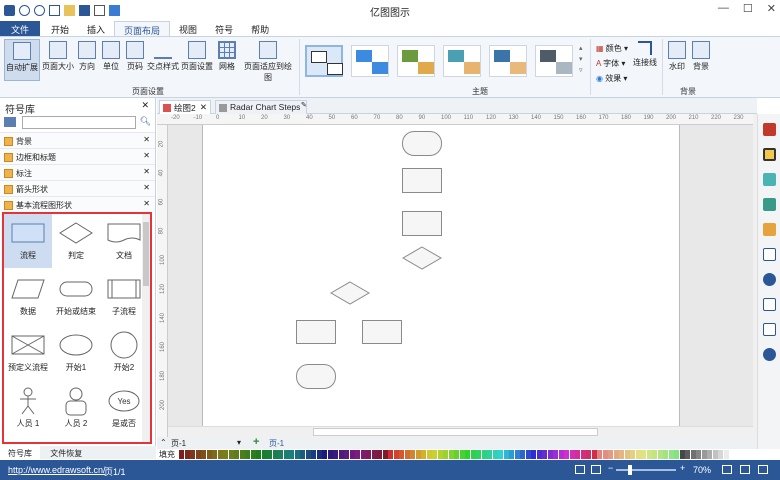 This screenshot has height=480, width=780. I want to click on shape-person2: 人员 2, so click(76, 409).